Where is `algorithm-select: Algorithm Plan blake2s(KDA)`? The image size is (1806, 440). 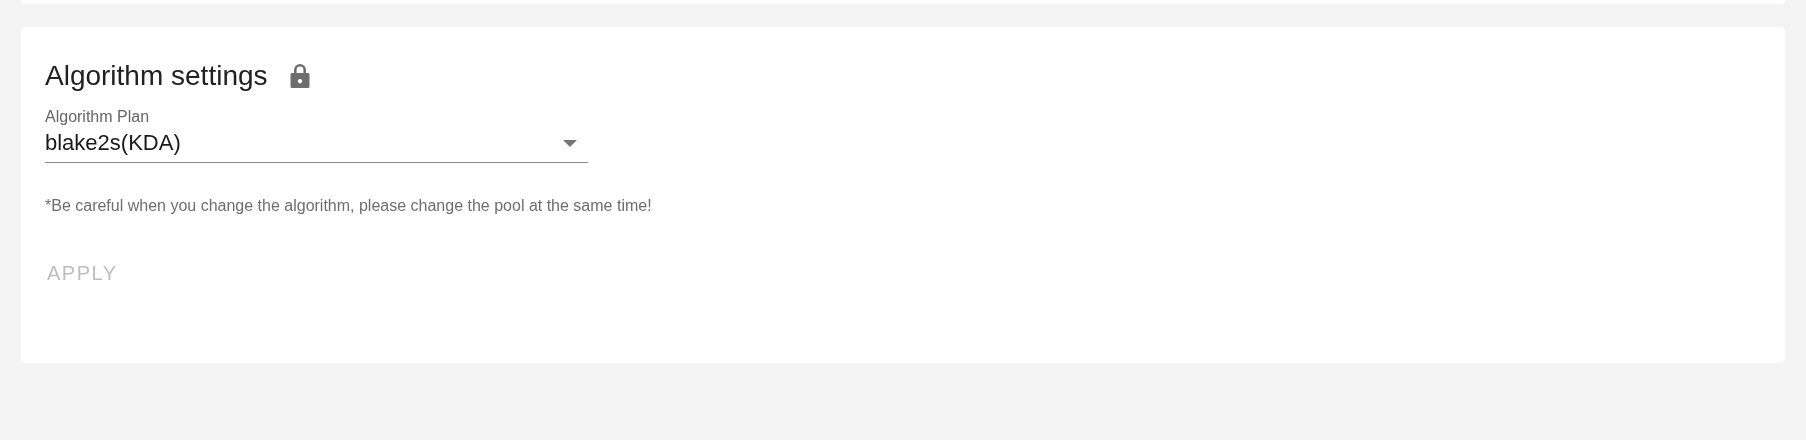
algorithm-select: Algorithm Plan blake2s(KDA) is located at coordinates (316, 135).